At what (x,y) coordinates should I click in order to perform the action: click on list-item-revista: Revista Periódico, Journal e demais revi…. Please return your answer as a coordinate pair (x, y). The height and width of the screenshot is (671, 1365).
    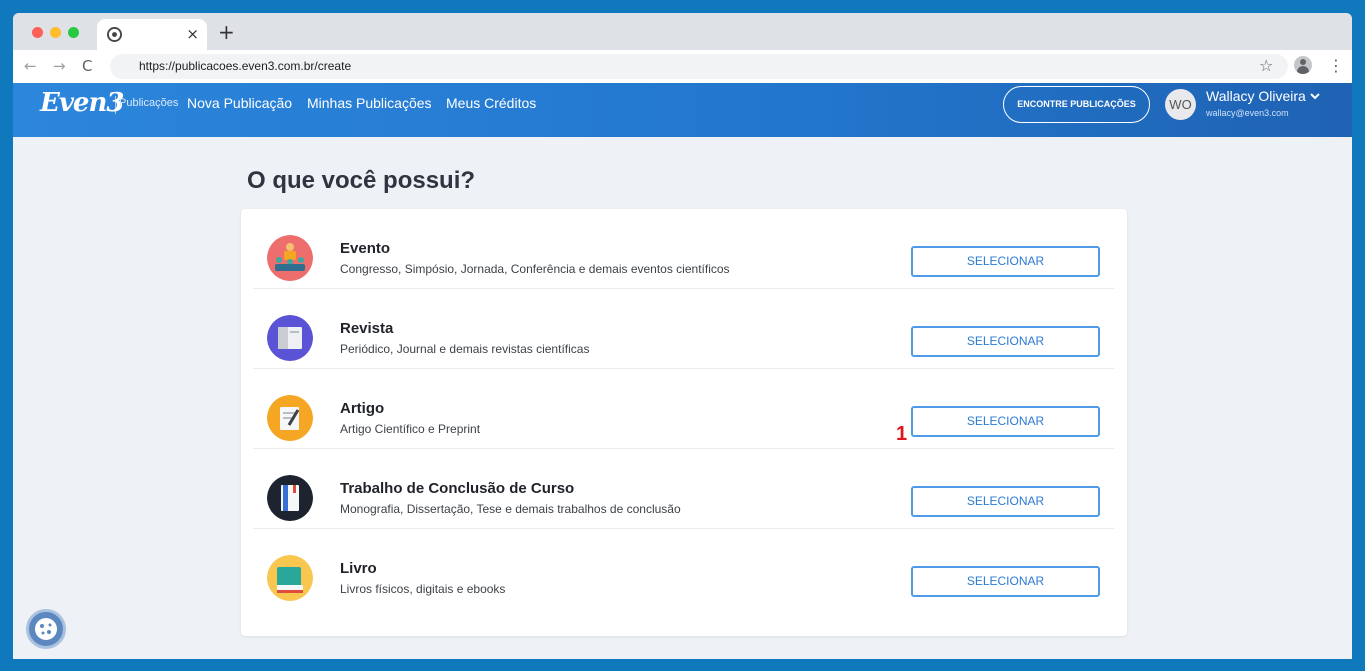
    Looking at the image, I should click on (683, 329).